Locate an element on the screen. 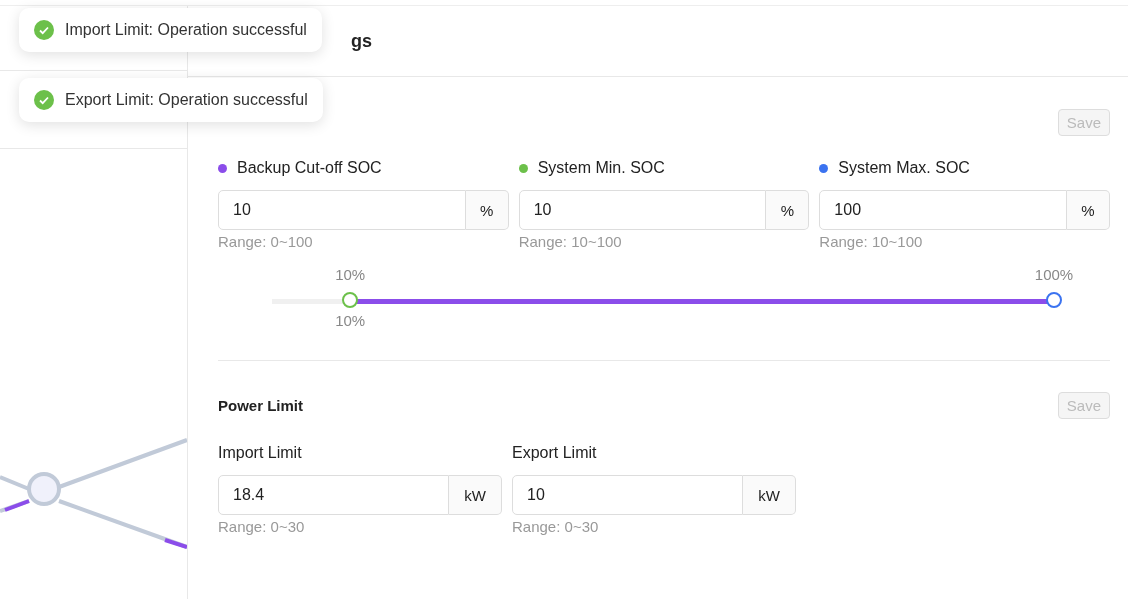 This screenshot has height=599, width=1128. slider-value: 100% is located at coordinates (1054, 274).